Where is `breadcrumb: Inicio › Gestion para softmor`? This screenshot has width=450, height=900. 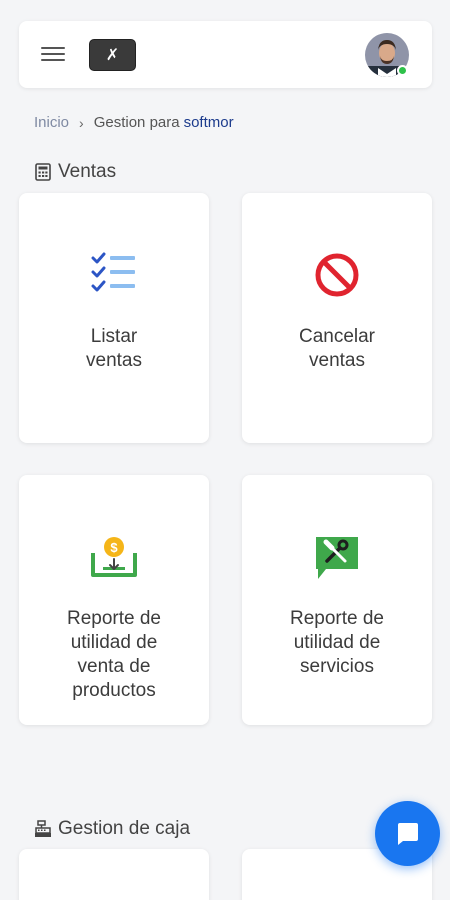
breadcrumb: Inicio › Gestion para softmor is located at coordinates (134, 122).